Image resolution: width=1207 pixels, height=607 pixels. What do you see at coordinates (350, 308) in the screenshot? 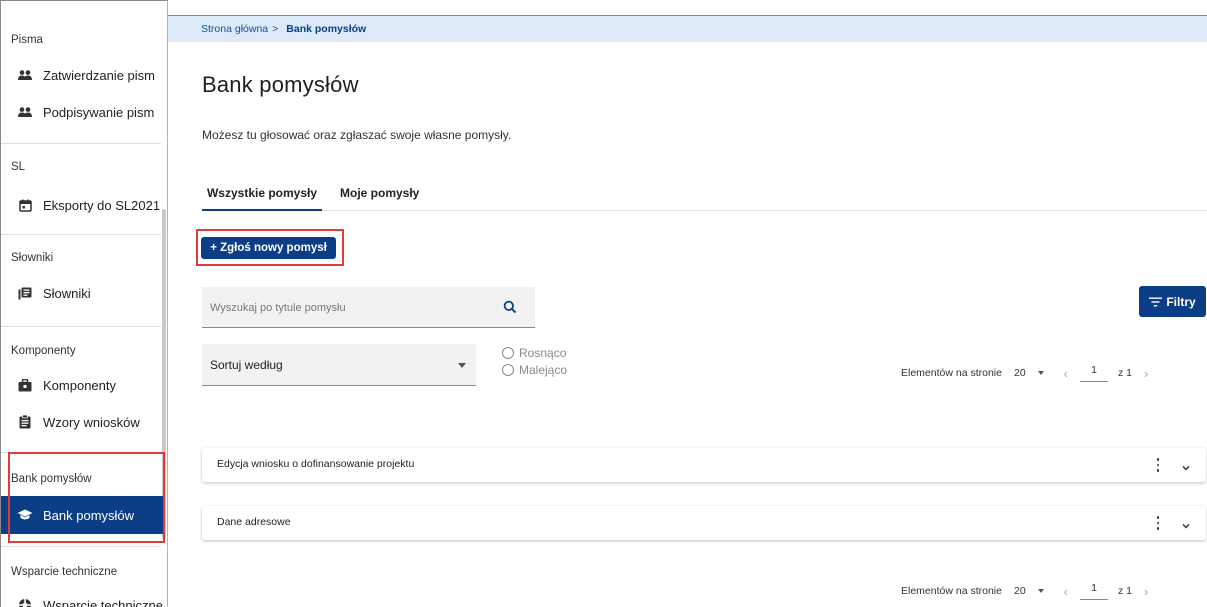
I see `search-input` at bounding box center [350, 308].